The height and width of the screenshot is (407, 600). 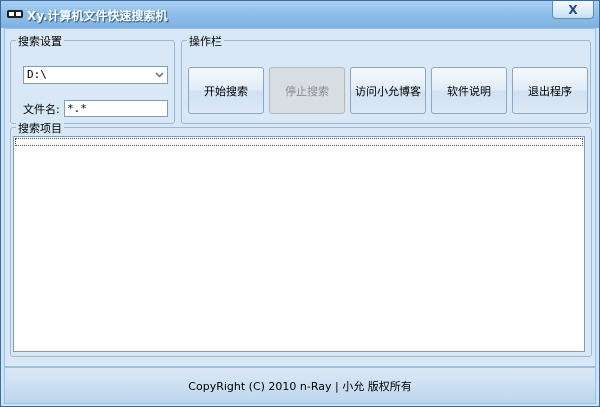 I want to click on copyright-text: CopyRight (C) 2010 n-Ray | 小允 版权所有, so click(x=300, y=386).